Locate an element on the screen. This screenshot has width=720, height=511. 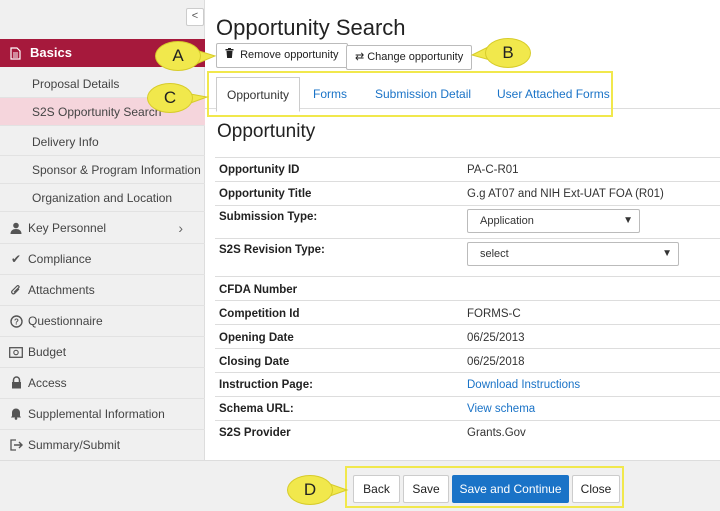
callout-b: B is located at coordinates (508, 53).